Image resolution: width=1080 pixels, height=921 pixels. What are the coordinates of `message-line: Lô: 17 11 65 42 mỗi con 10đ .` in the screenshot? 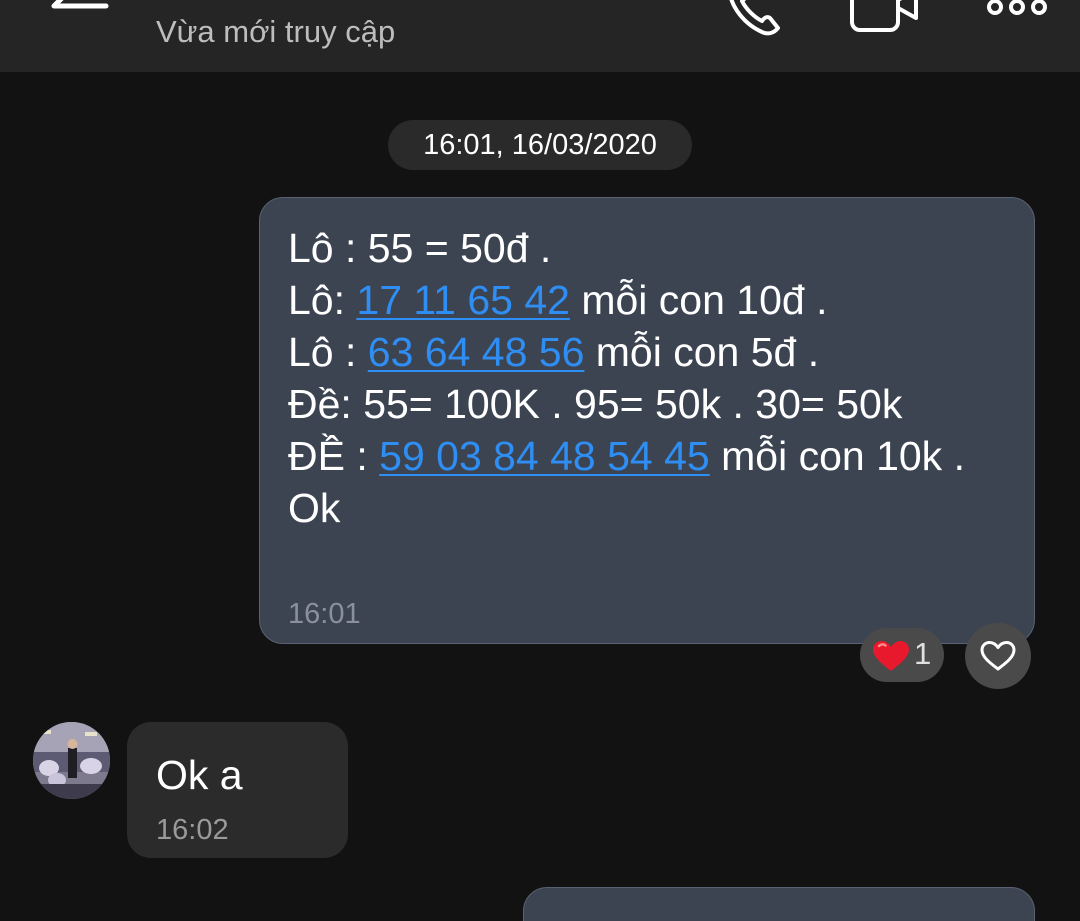 It's located at (647, 300).